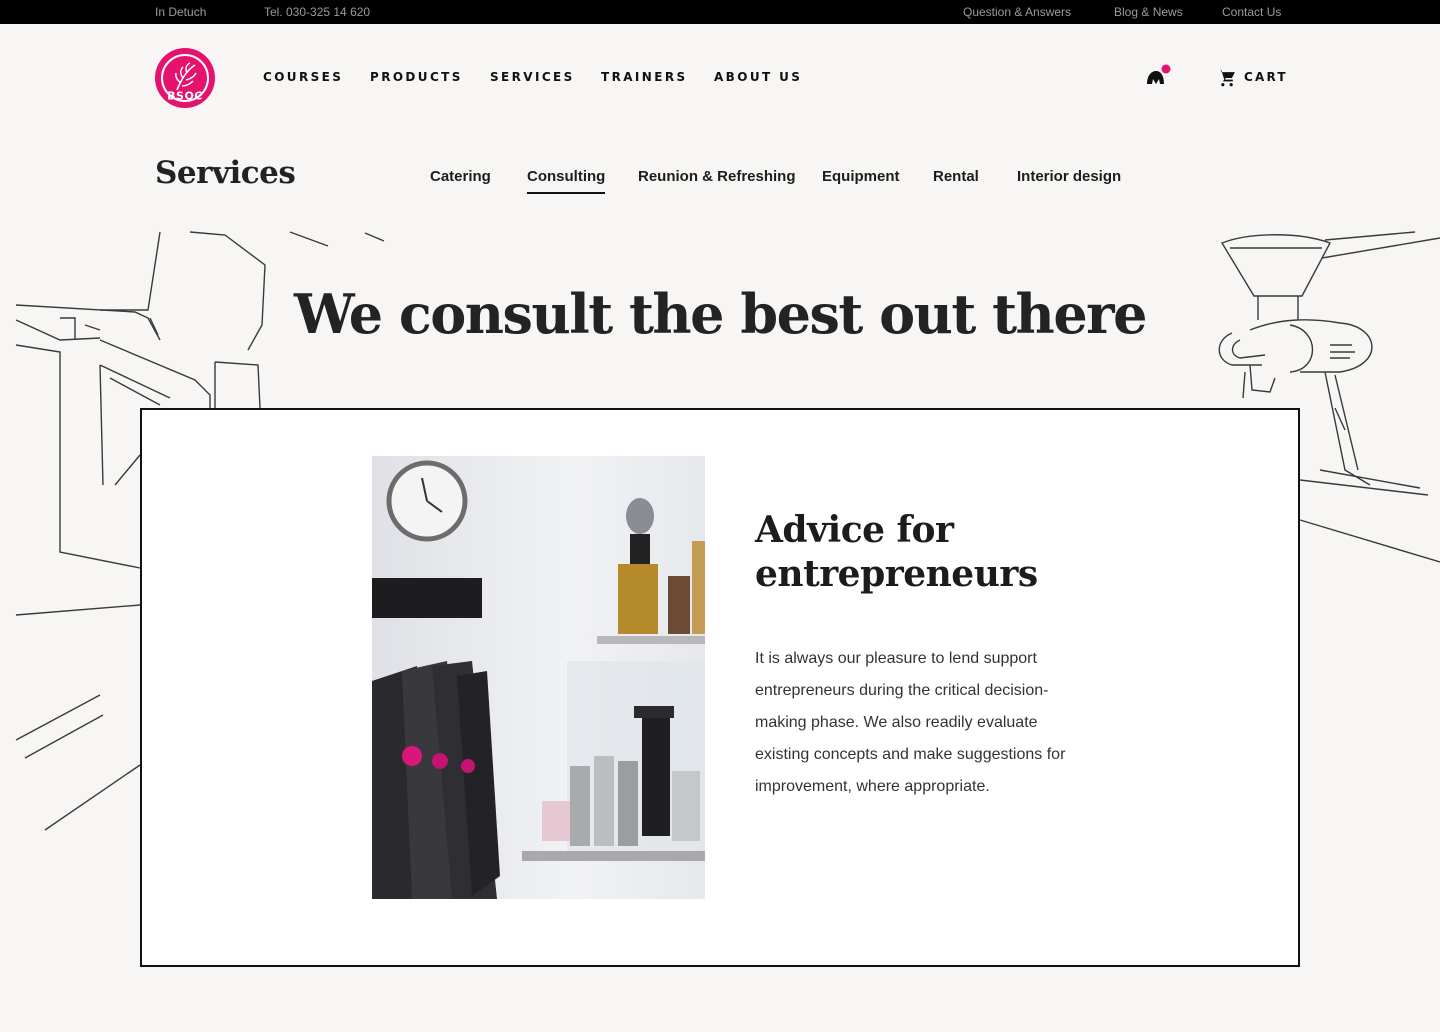 The width and height of the screenshot is (1440, 1032). I want to click on nav-trainers: TRAINERS, so click(644, 77).